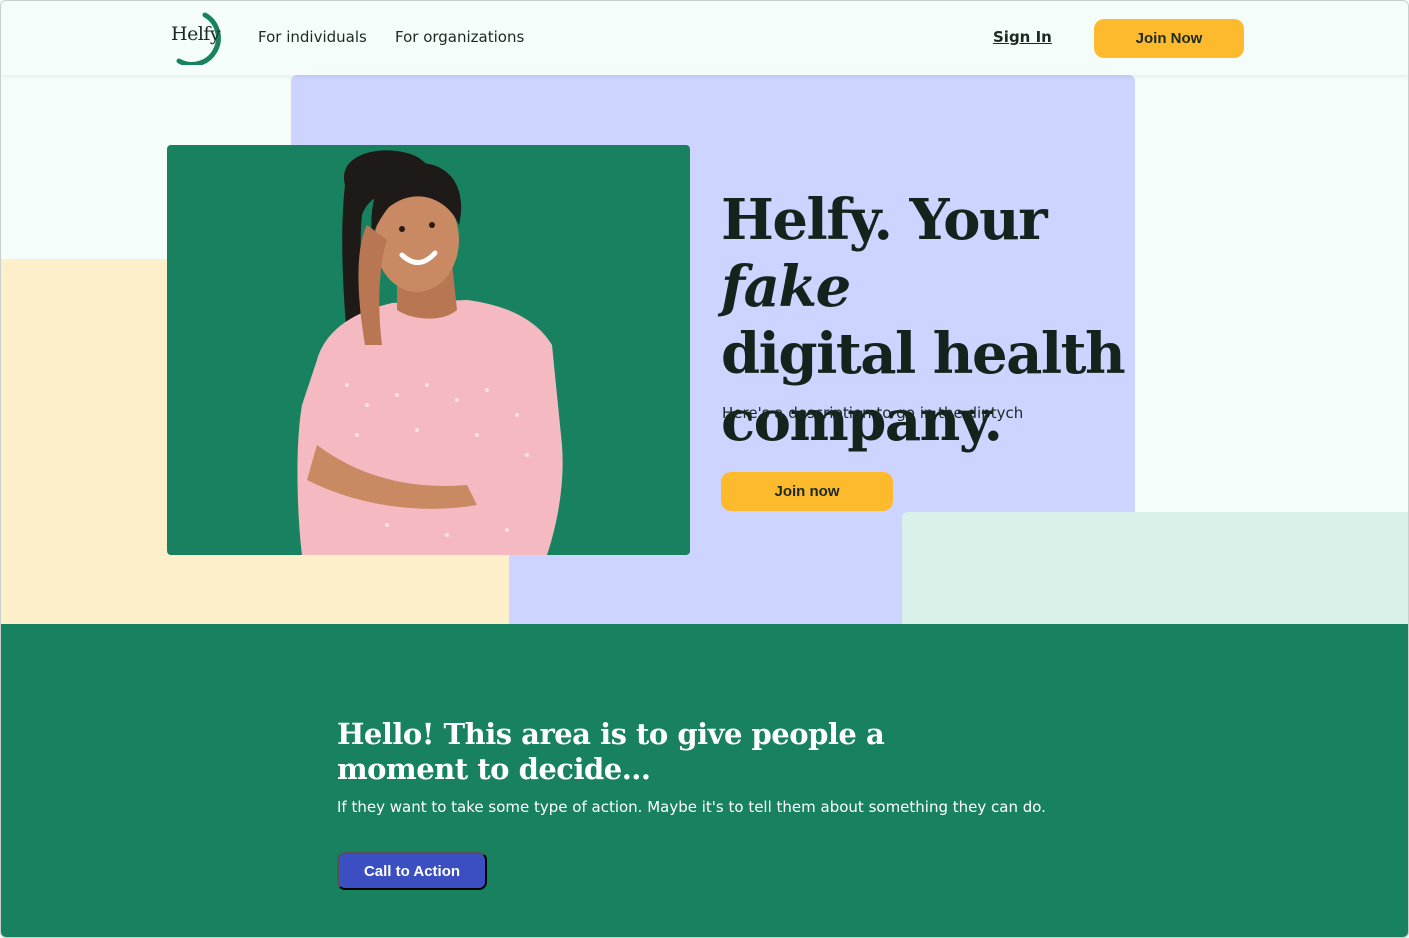  I want to click on nav-for-individuals: For individuals, so click(312, 37).